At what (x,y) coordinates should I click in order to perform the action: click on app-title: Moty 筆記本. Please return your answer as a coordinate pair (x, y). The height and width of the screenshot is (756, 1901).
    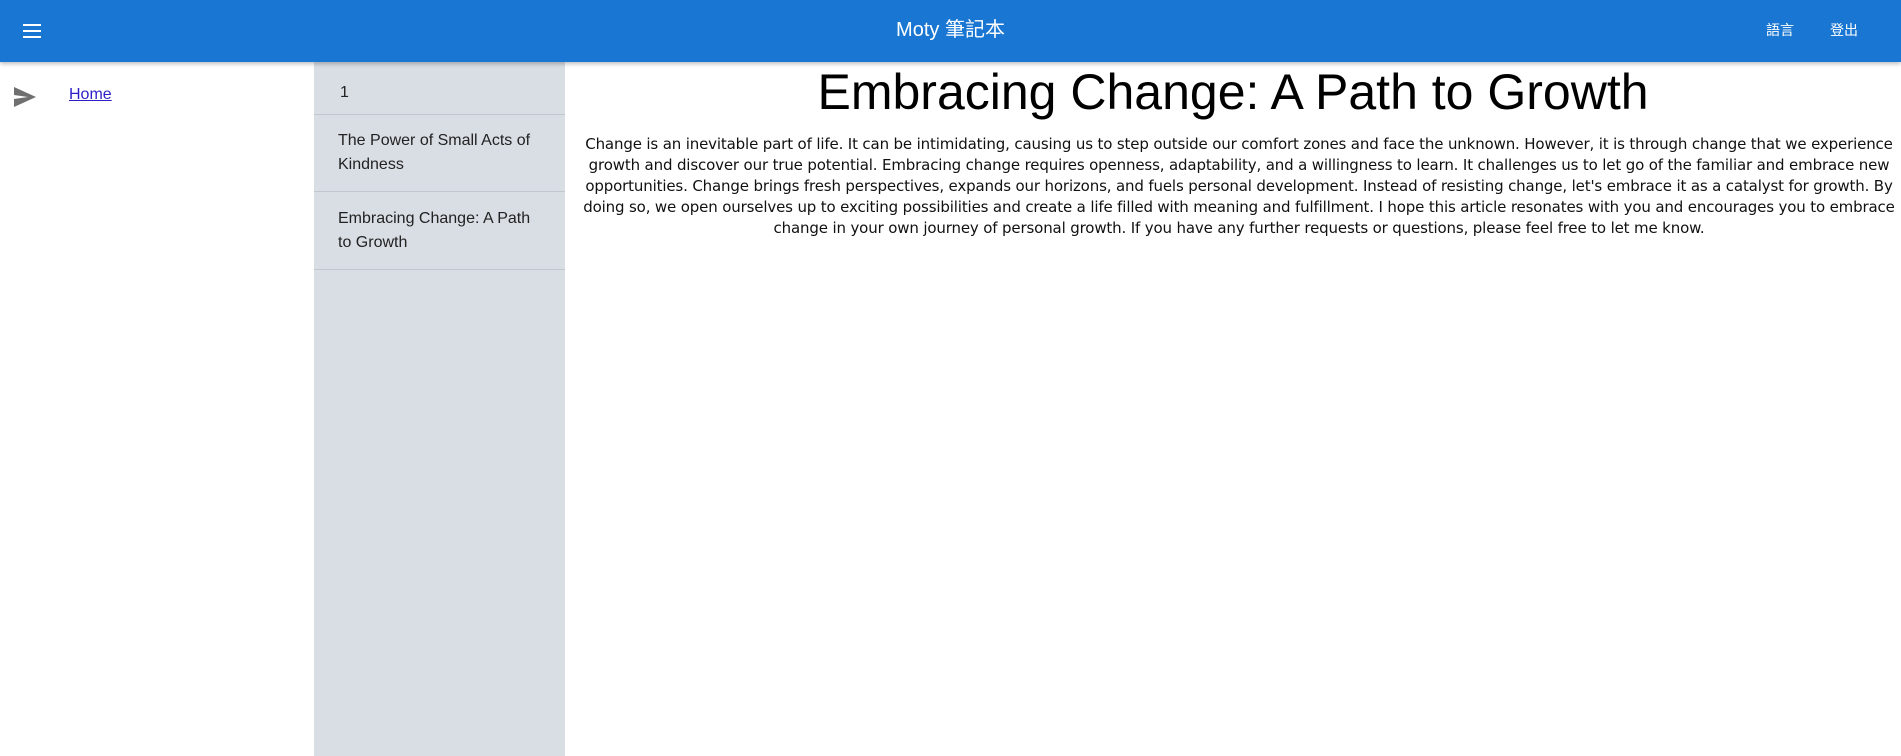
    Looking at the image, I should click on (950, 30).